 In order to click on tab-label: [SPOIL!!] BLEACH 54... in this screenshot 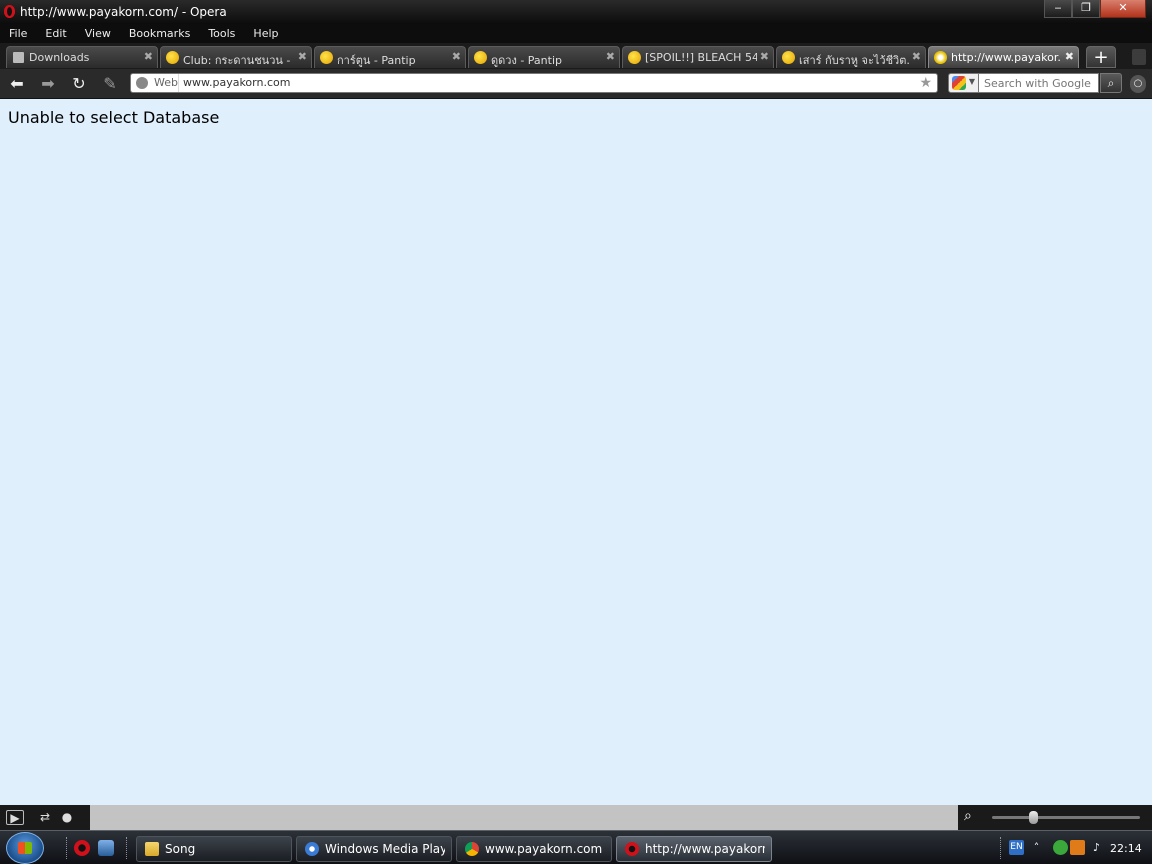, I will do `click(701, 57)`.